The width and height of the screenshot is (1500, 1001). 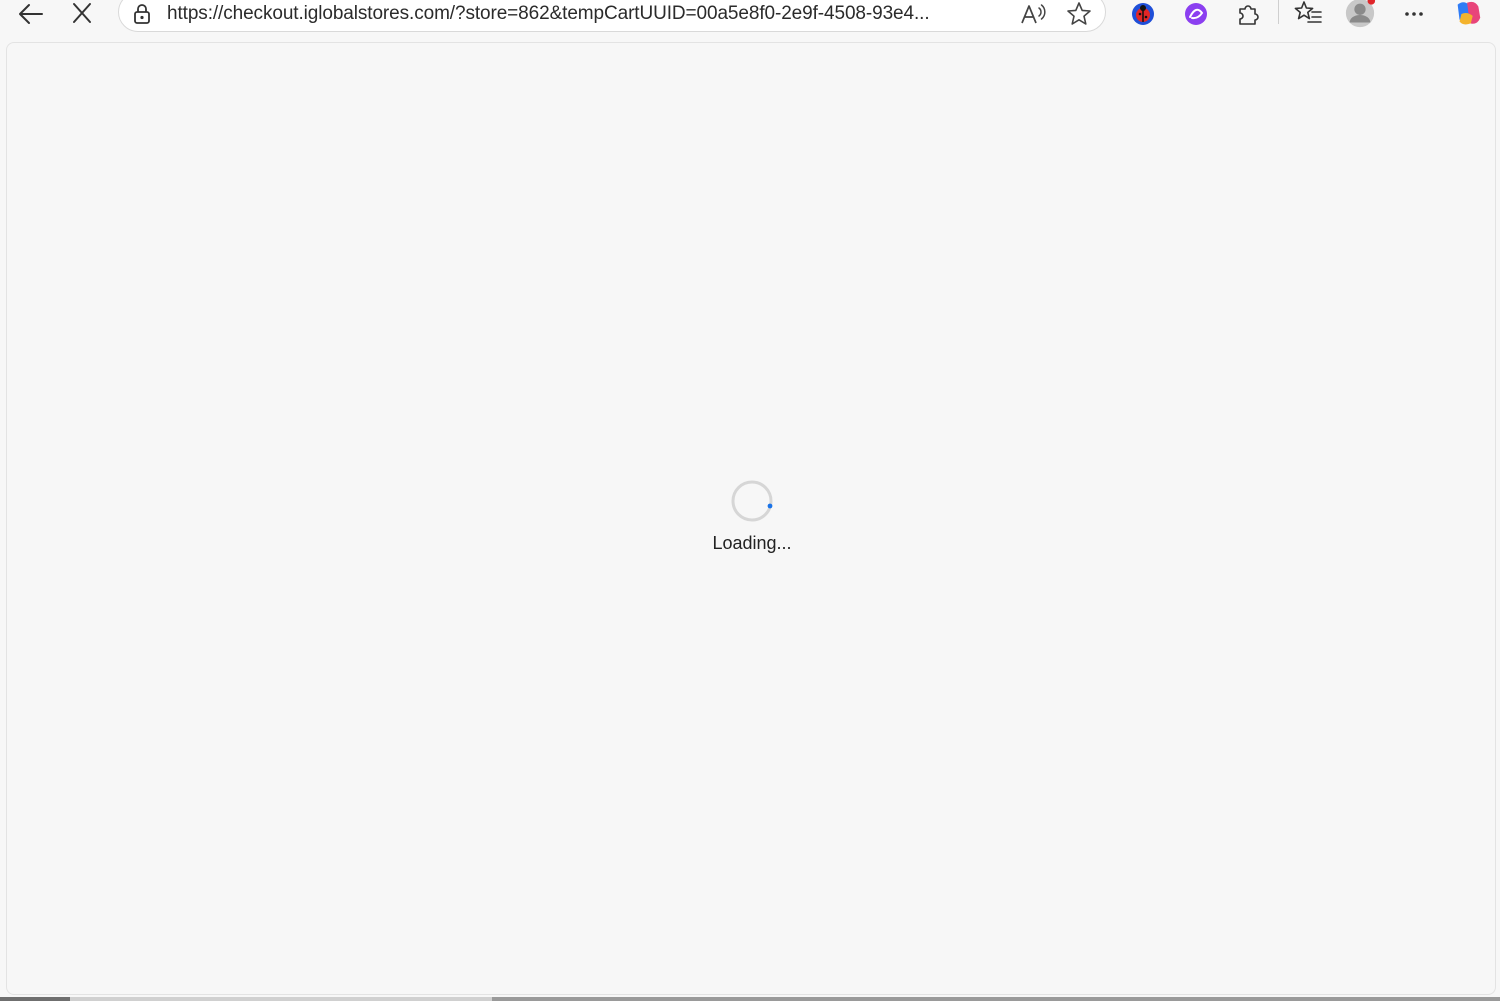 I want to click on read-aloud-icon, so click(x=1033, y=14).